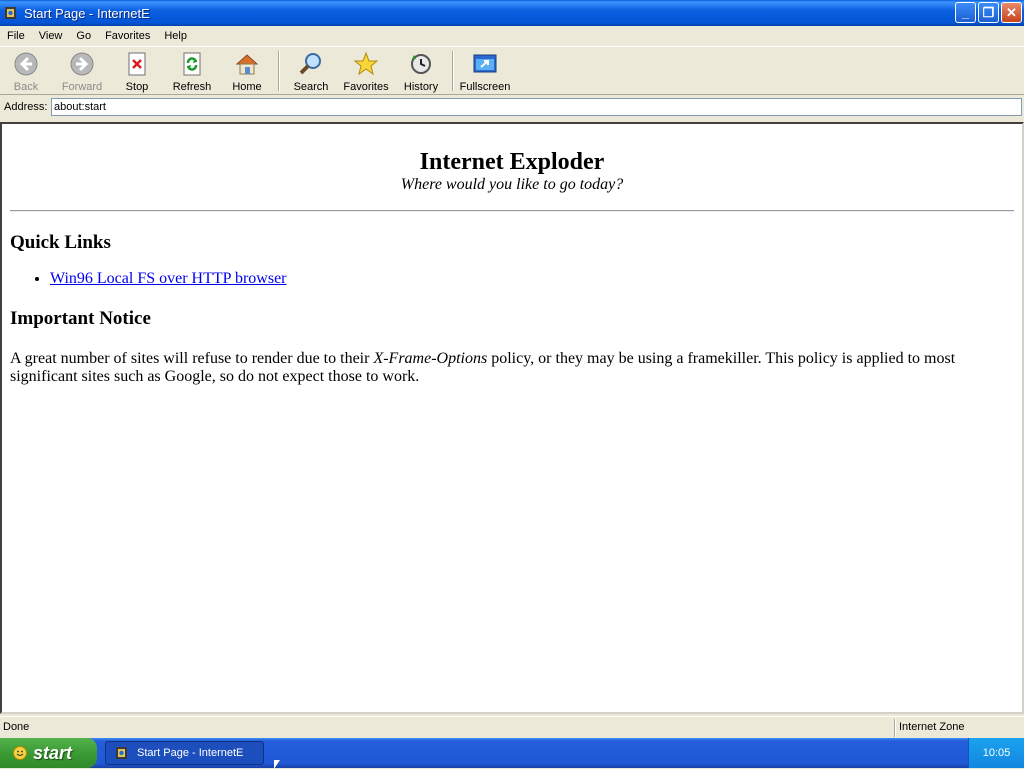 The width and height of the screenshot is (1024, 769). What do you see at coordinates (512, 162) in the screenshot?
I see `page-title: Internet Exploder` at bounding box center [512, 162].